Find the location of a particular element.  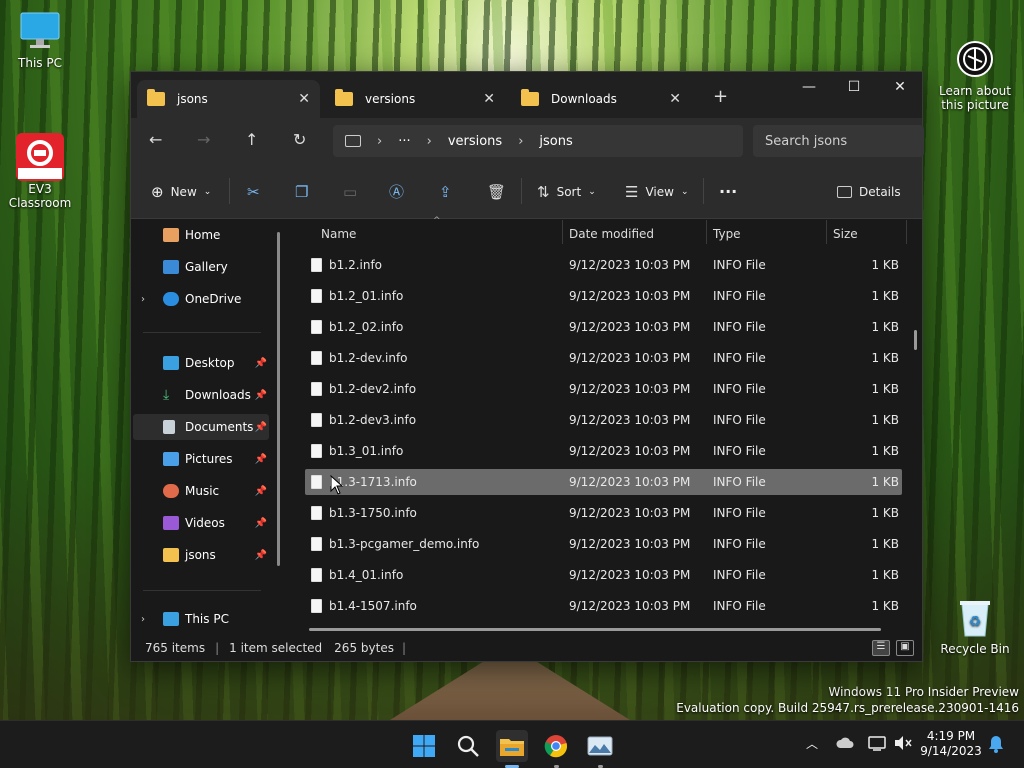

new-tab-button: + is located at coordinates (720, 96).